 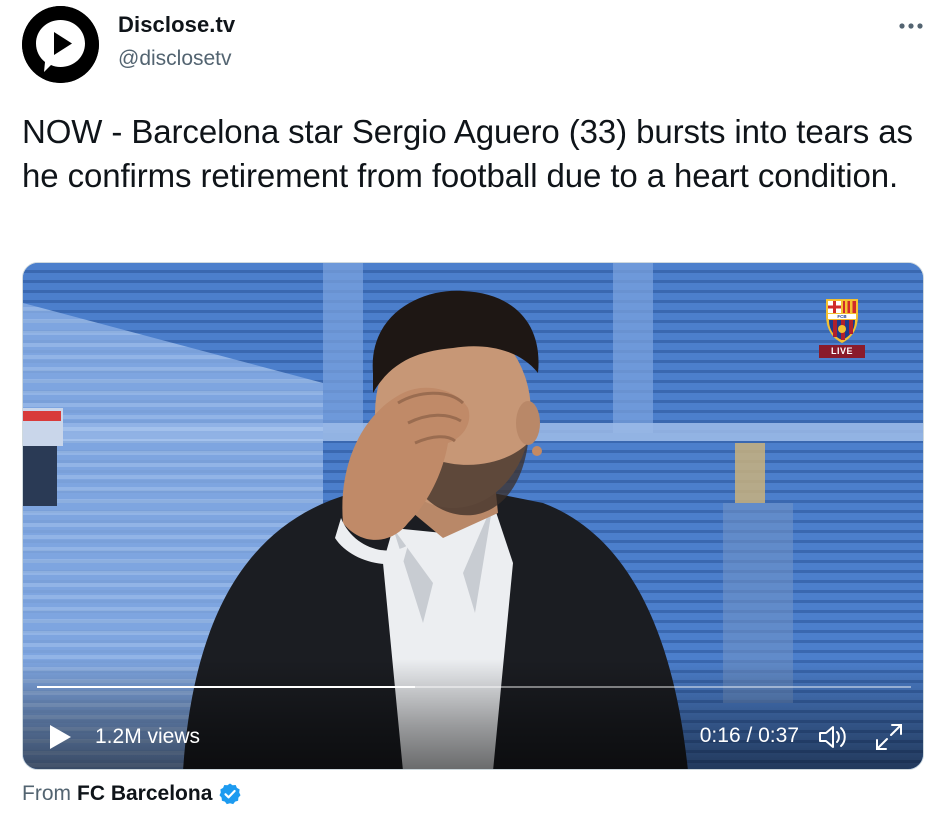 What do you see at coordinates (226, 687) in the screenshot?
I see `video-progress-fill` at bounding box center [226, 687].